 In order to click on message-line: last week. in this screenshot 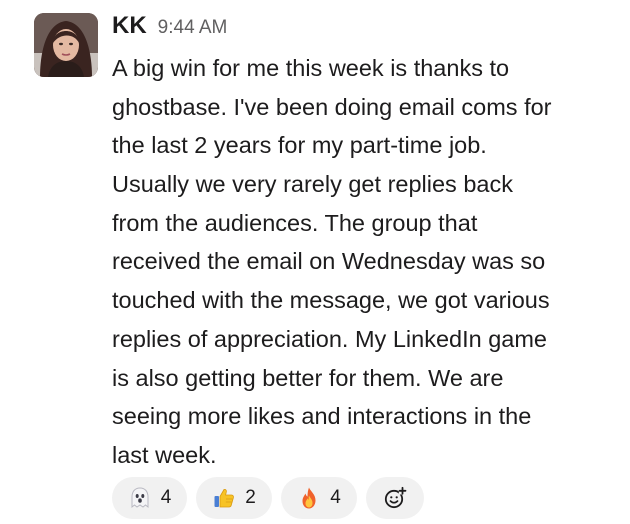, I will do `click(164, 454)`.